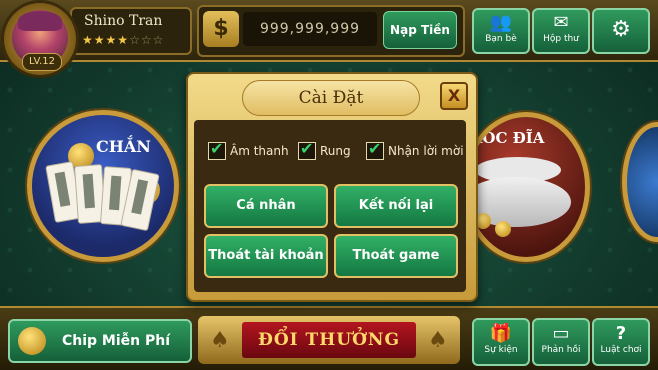  Describe the element at coordinates (501, 39) in the screenshot. I see `friends-label: Bạn bè` at that location.